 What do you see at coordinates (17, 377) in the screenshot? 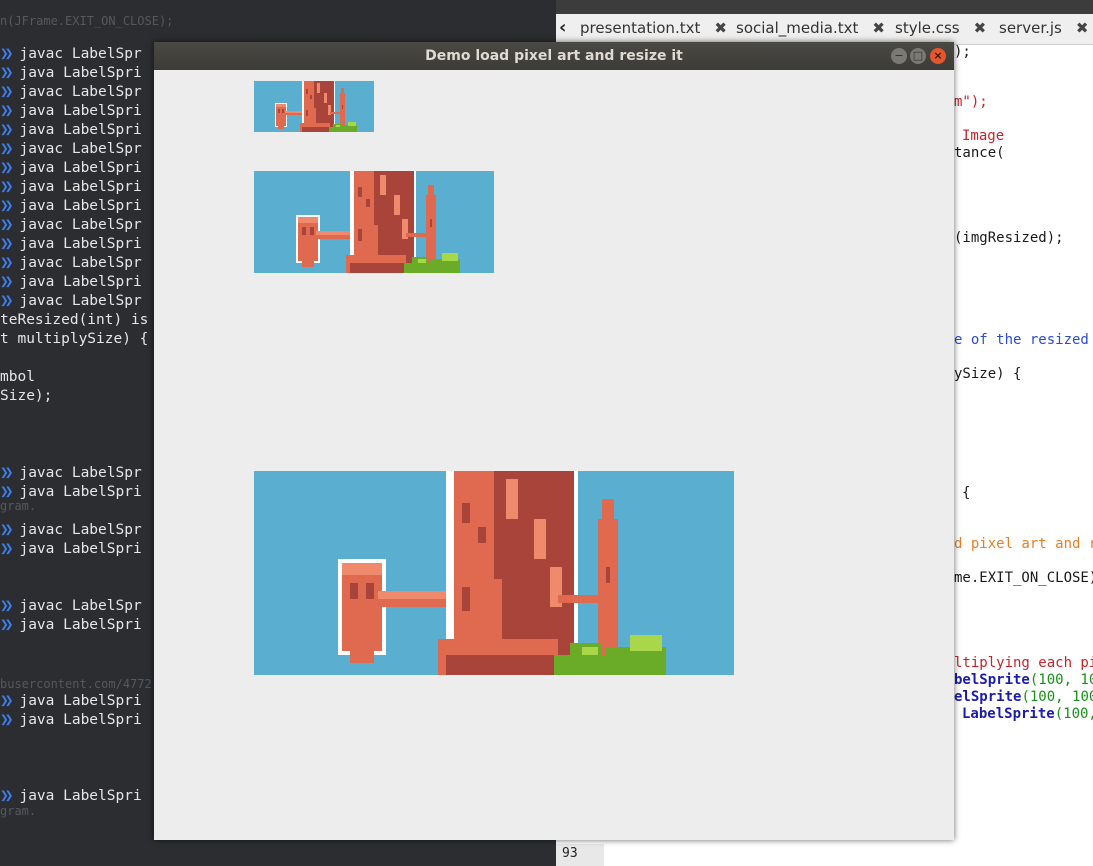
I see `code-line: mbol` at bounding box center [17, 377].